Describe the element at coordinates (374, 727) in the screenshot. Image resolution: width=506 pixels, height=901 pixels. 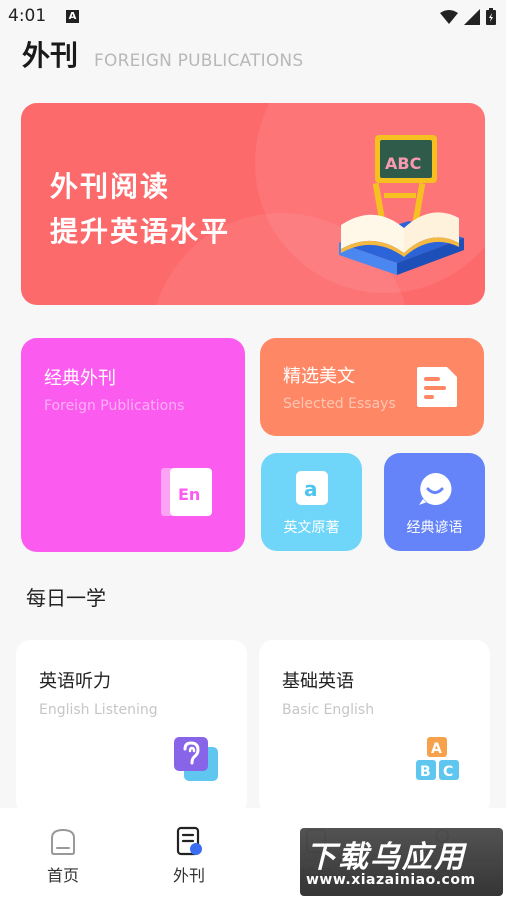
I see `basic-english-card: 基础英语 Basic English A B C` at that location.